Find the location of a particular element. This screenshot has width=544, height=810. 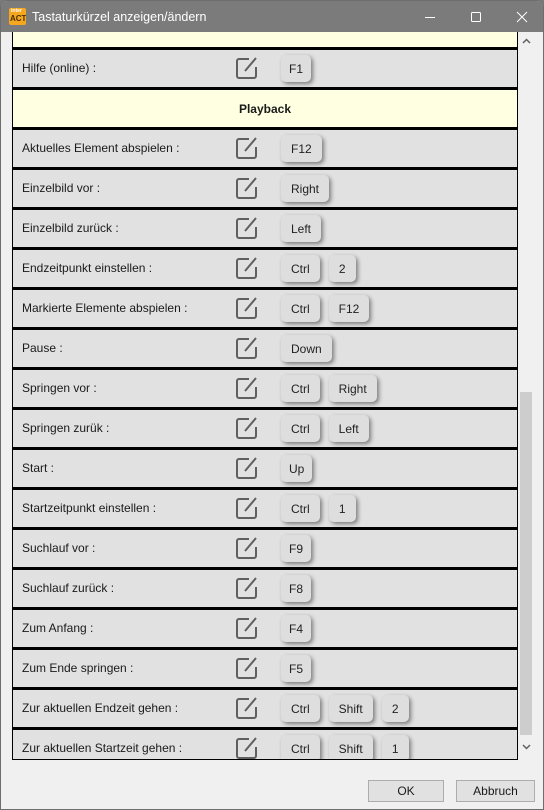

shortcut-row: Zum Anfang : F4 is located at coordinates (265, 630).